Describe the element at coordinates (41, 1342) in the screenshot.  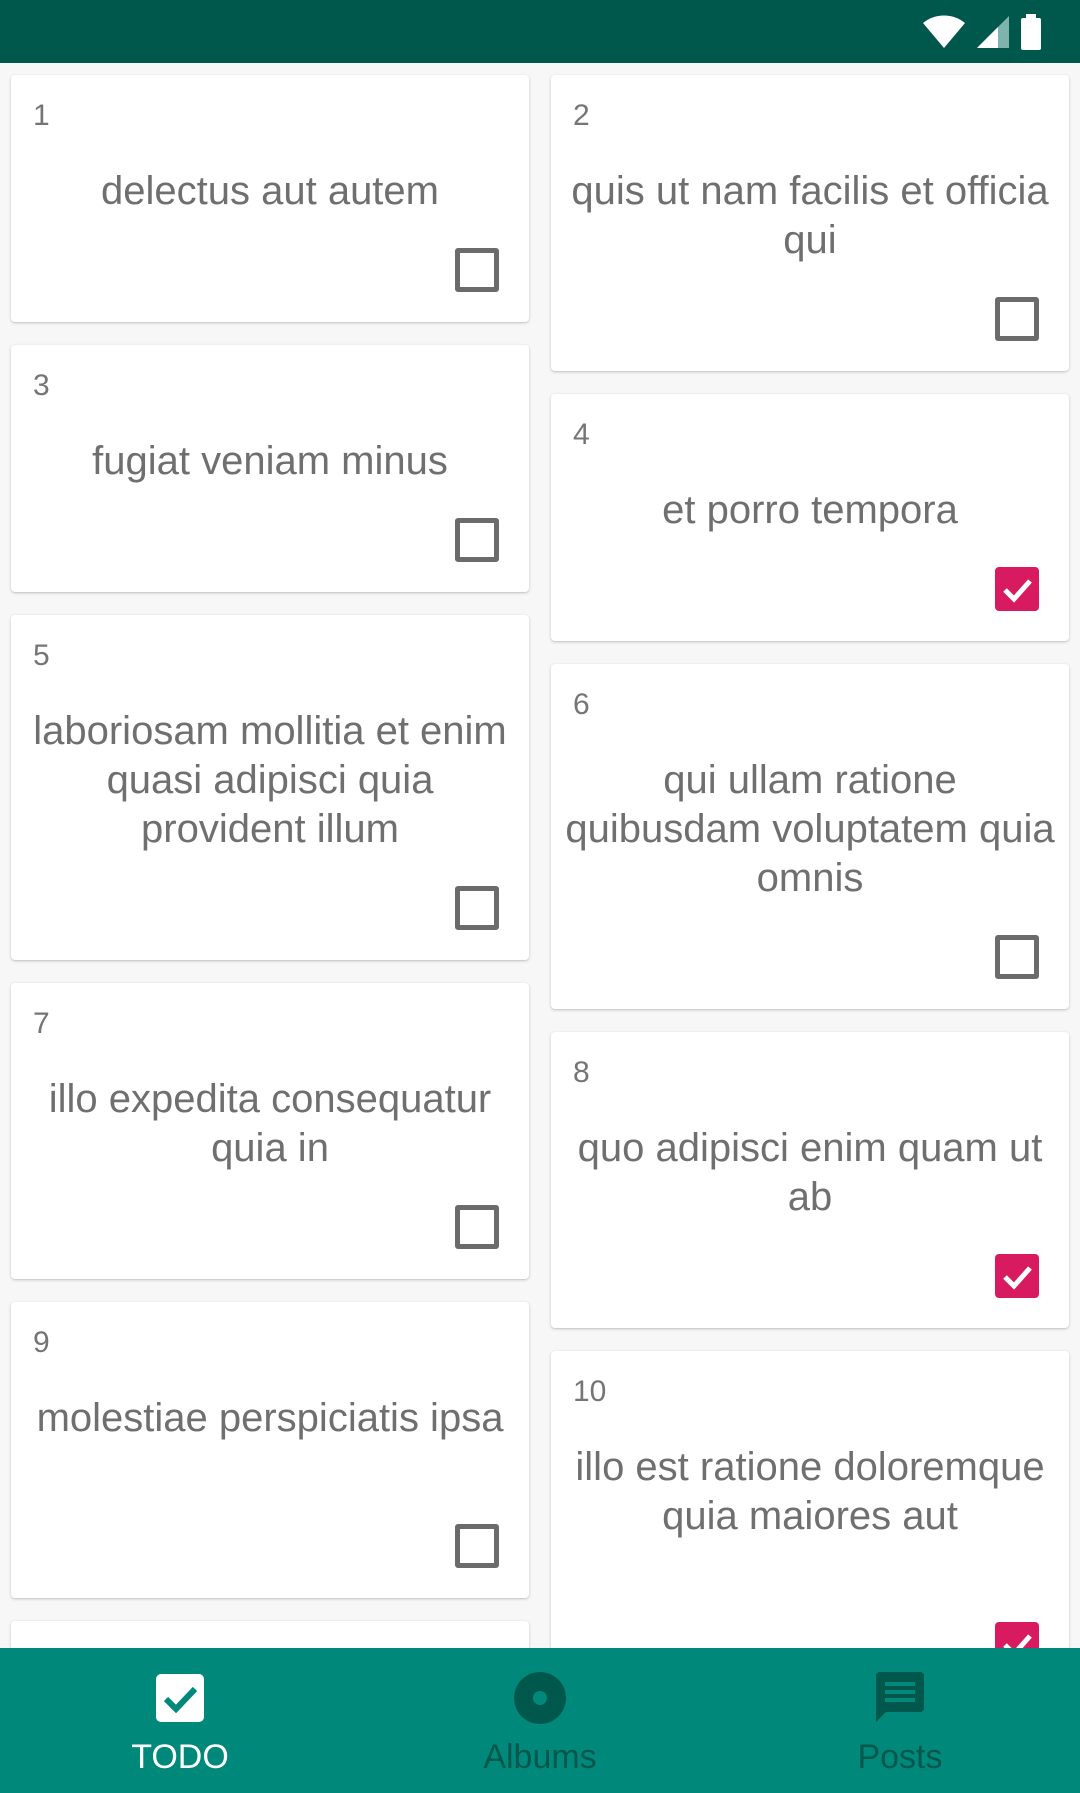
I see `todo-id: 9` at that location.